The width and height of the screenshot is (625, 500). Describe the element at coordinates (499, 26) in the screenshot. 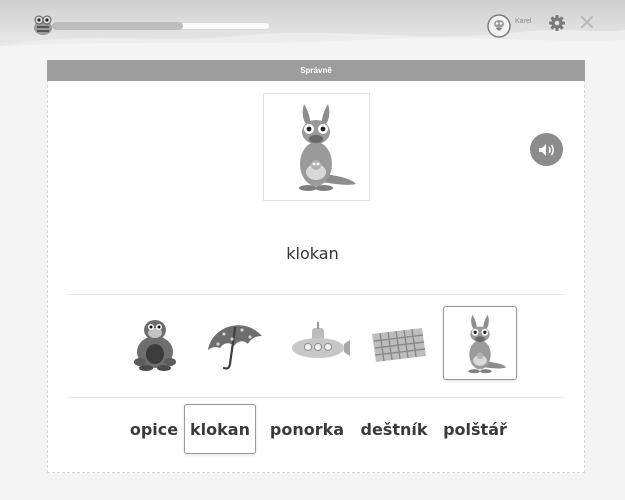

I see `avatar` at that location.